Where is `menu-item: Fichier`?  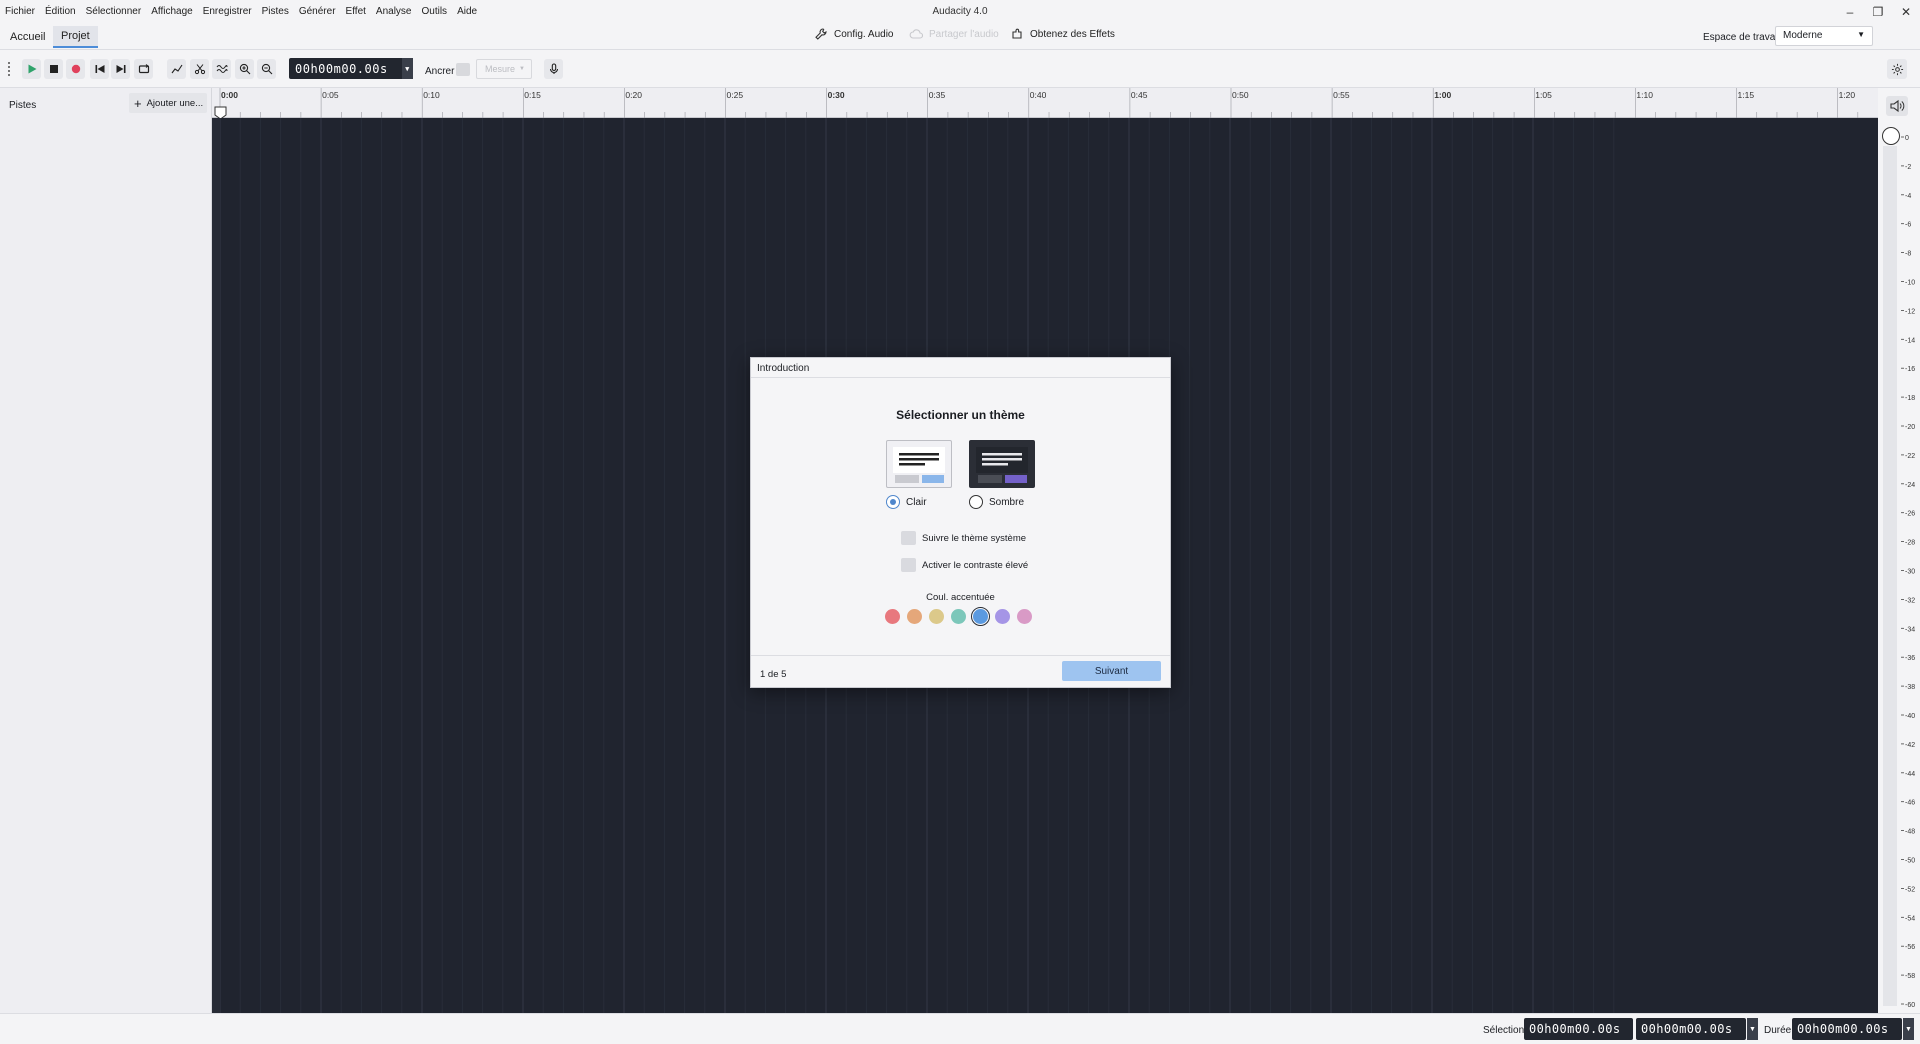 menu-item: Fichier is located at coordinates (20, 11).